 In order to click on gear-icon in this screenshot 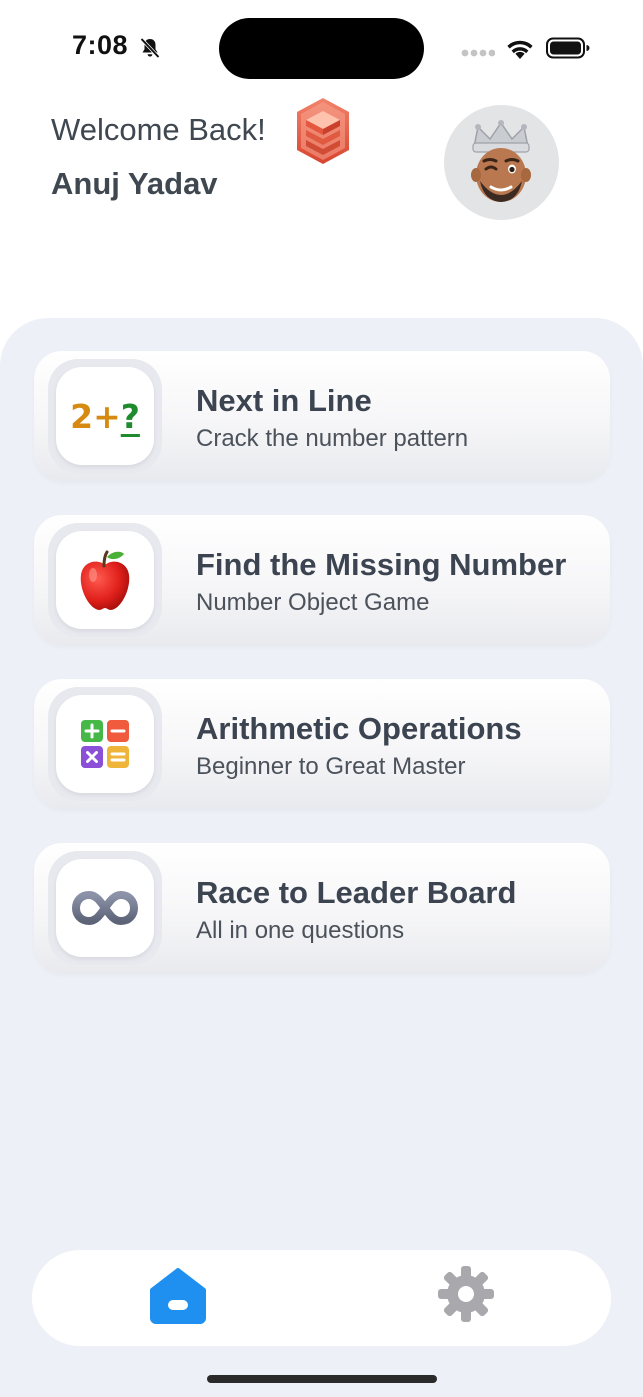, I will do `click(466, 1294)`.